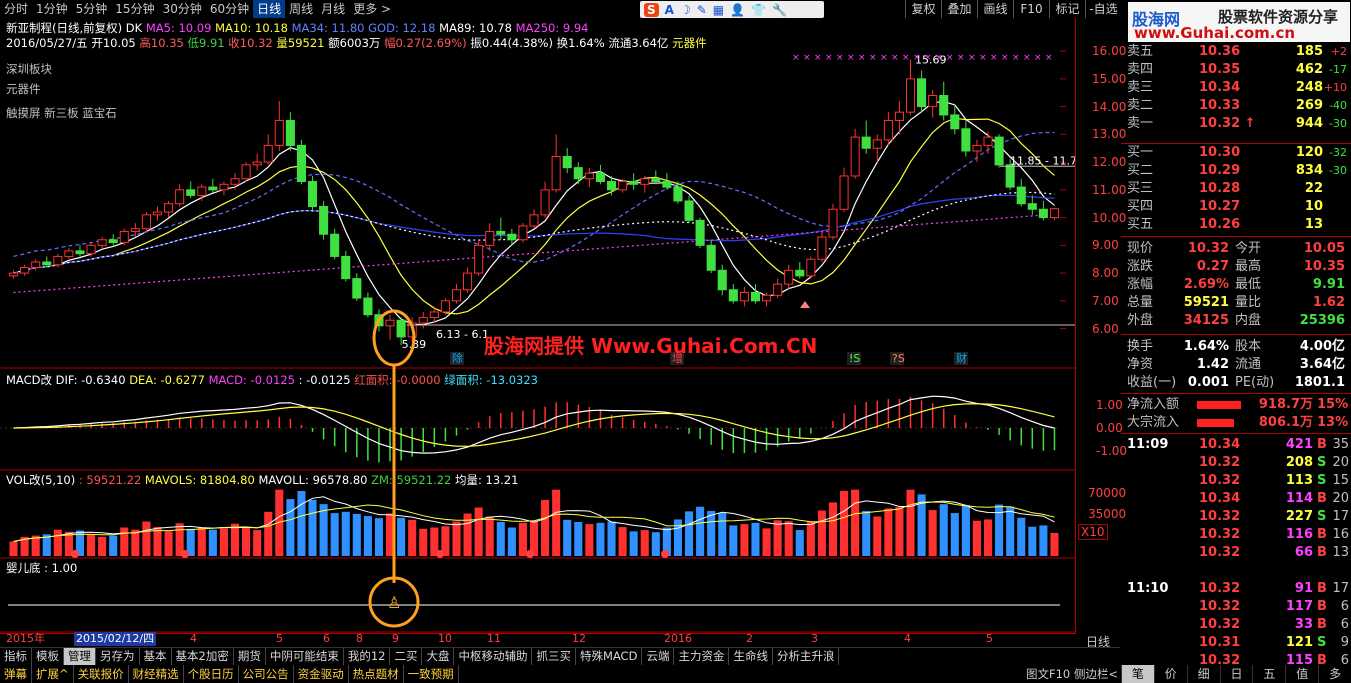 Image resolution: width=1351 pixels, height=683 pixels. I want to click on indicator-tab-5: 基本2加密, so click(203, 656).